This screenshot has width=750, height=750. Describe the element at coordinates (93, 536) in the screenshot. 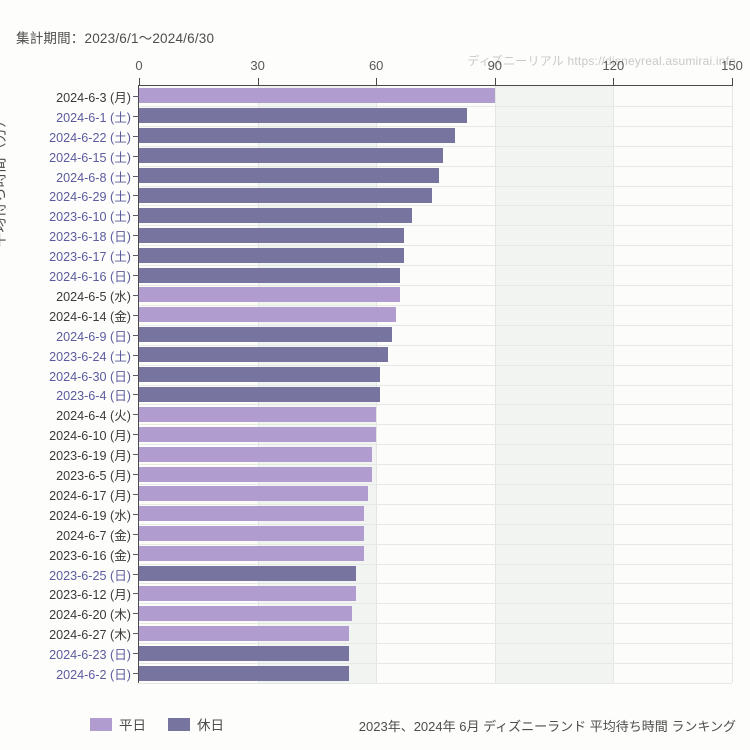

I see `y-axis-label: 2024-6-7 (金)` at that location.